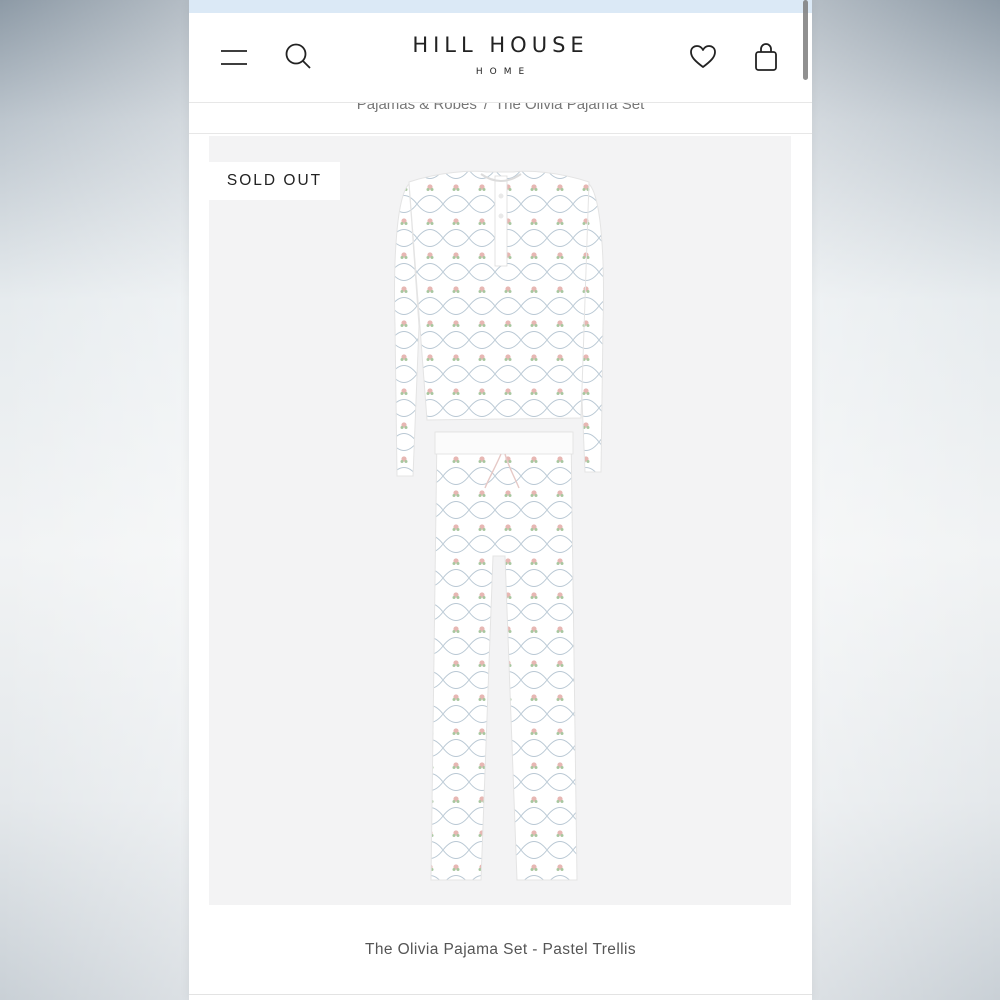 This screenshot has width=1000, height=1000. Describe the element at coordinates (500, 949) in the screenshot. I see `product-title: The Olivia Pajama Set - Pastel Trellis` at that location.